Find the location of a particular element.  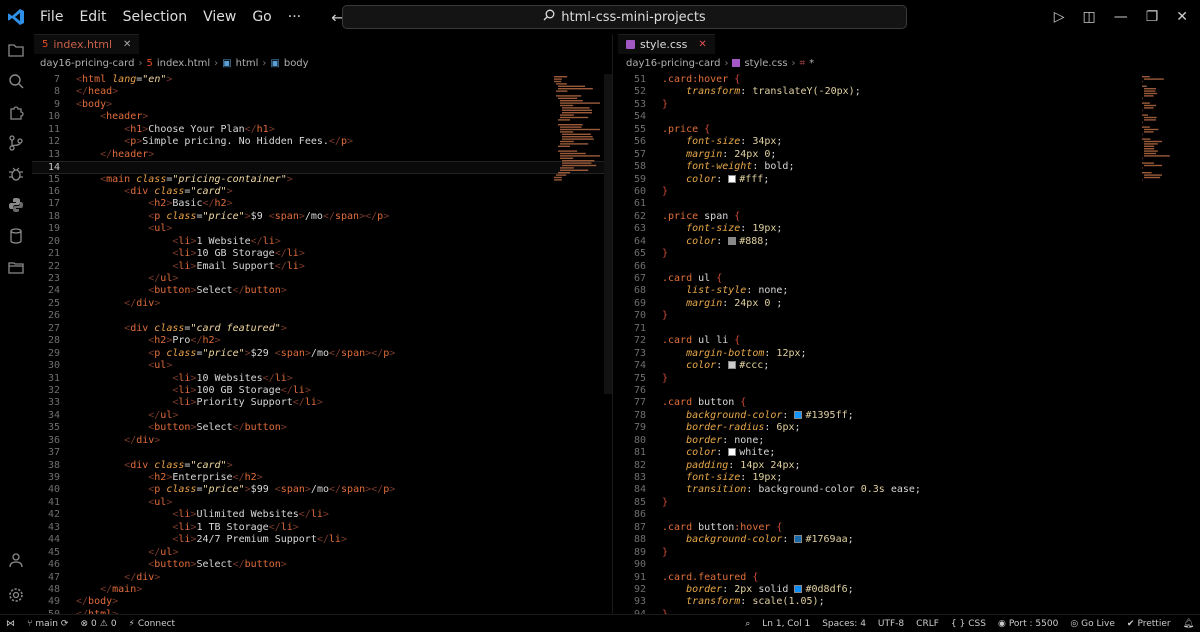

line-number: 44 is located at coordinates (46, 540).